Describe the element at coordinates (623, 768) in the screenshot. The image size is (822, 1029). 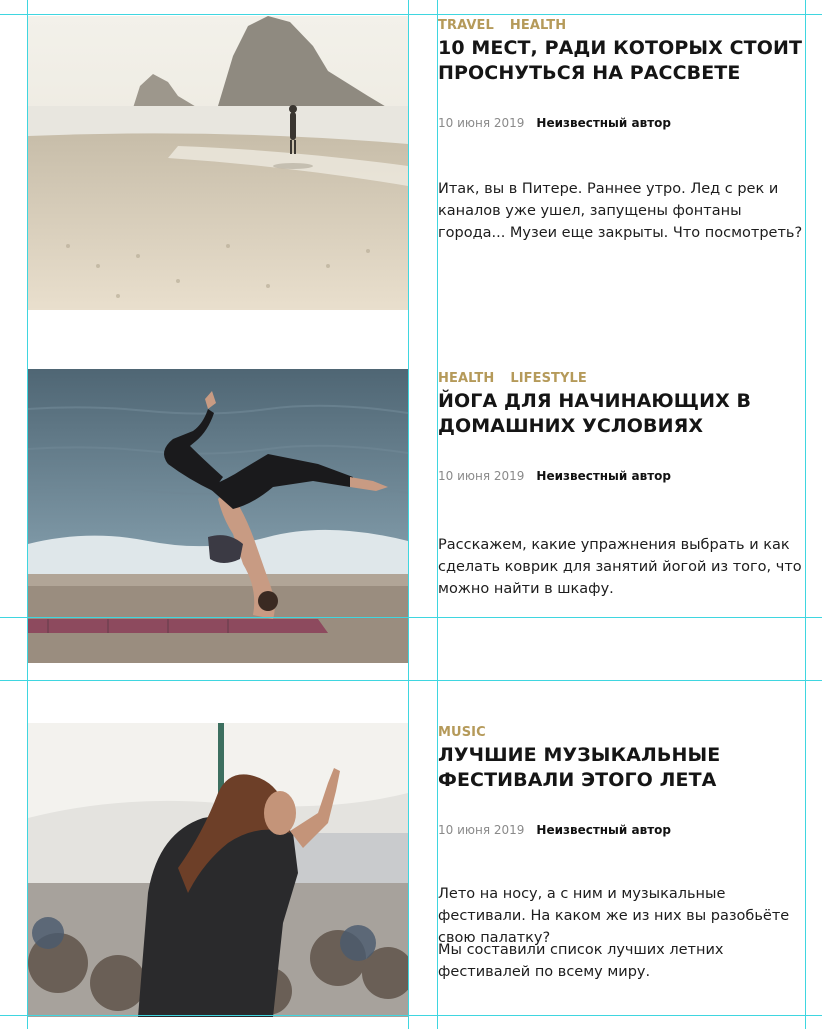
I see `article-title: ЛУЧШИЕ МУЗЫКАЛЬНЫЕ ФЕСТИВАЛИ ЭТОГО ЛЕТА` at that location.